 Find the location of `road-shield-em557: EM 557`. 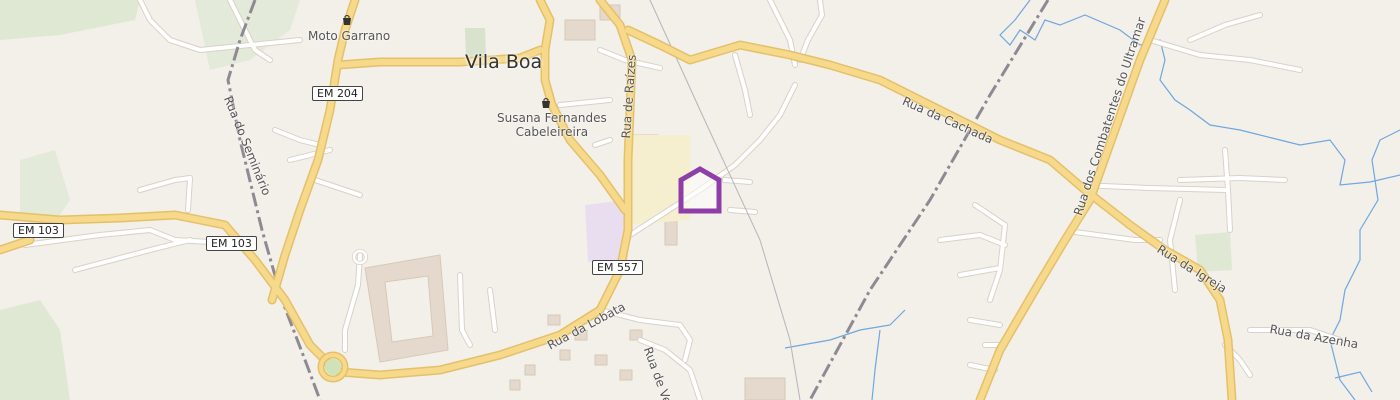

road-shield-em557: EM 557 is located at coordinates (617, 267).